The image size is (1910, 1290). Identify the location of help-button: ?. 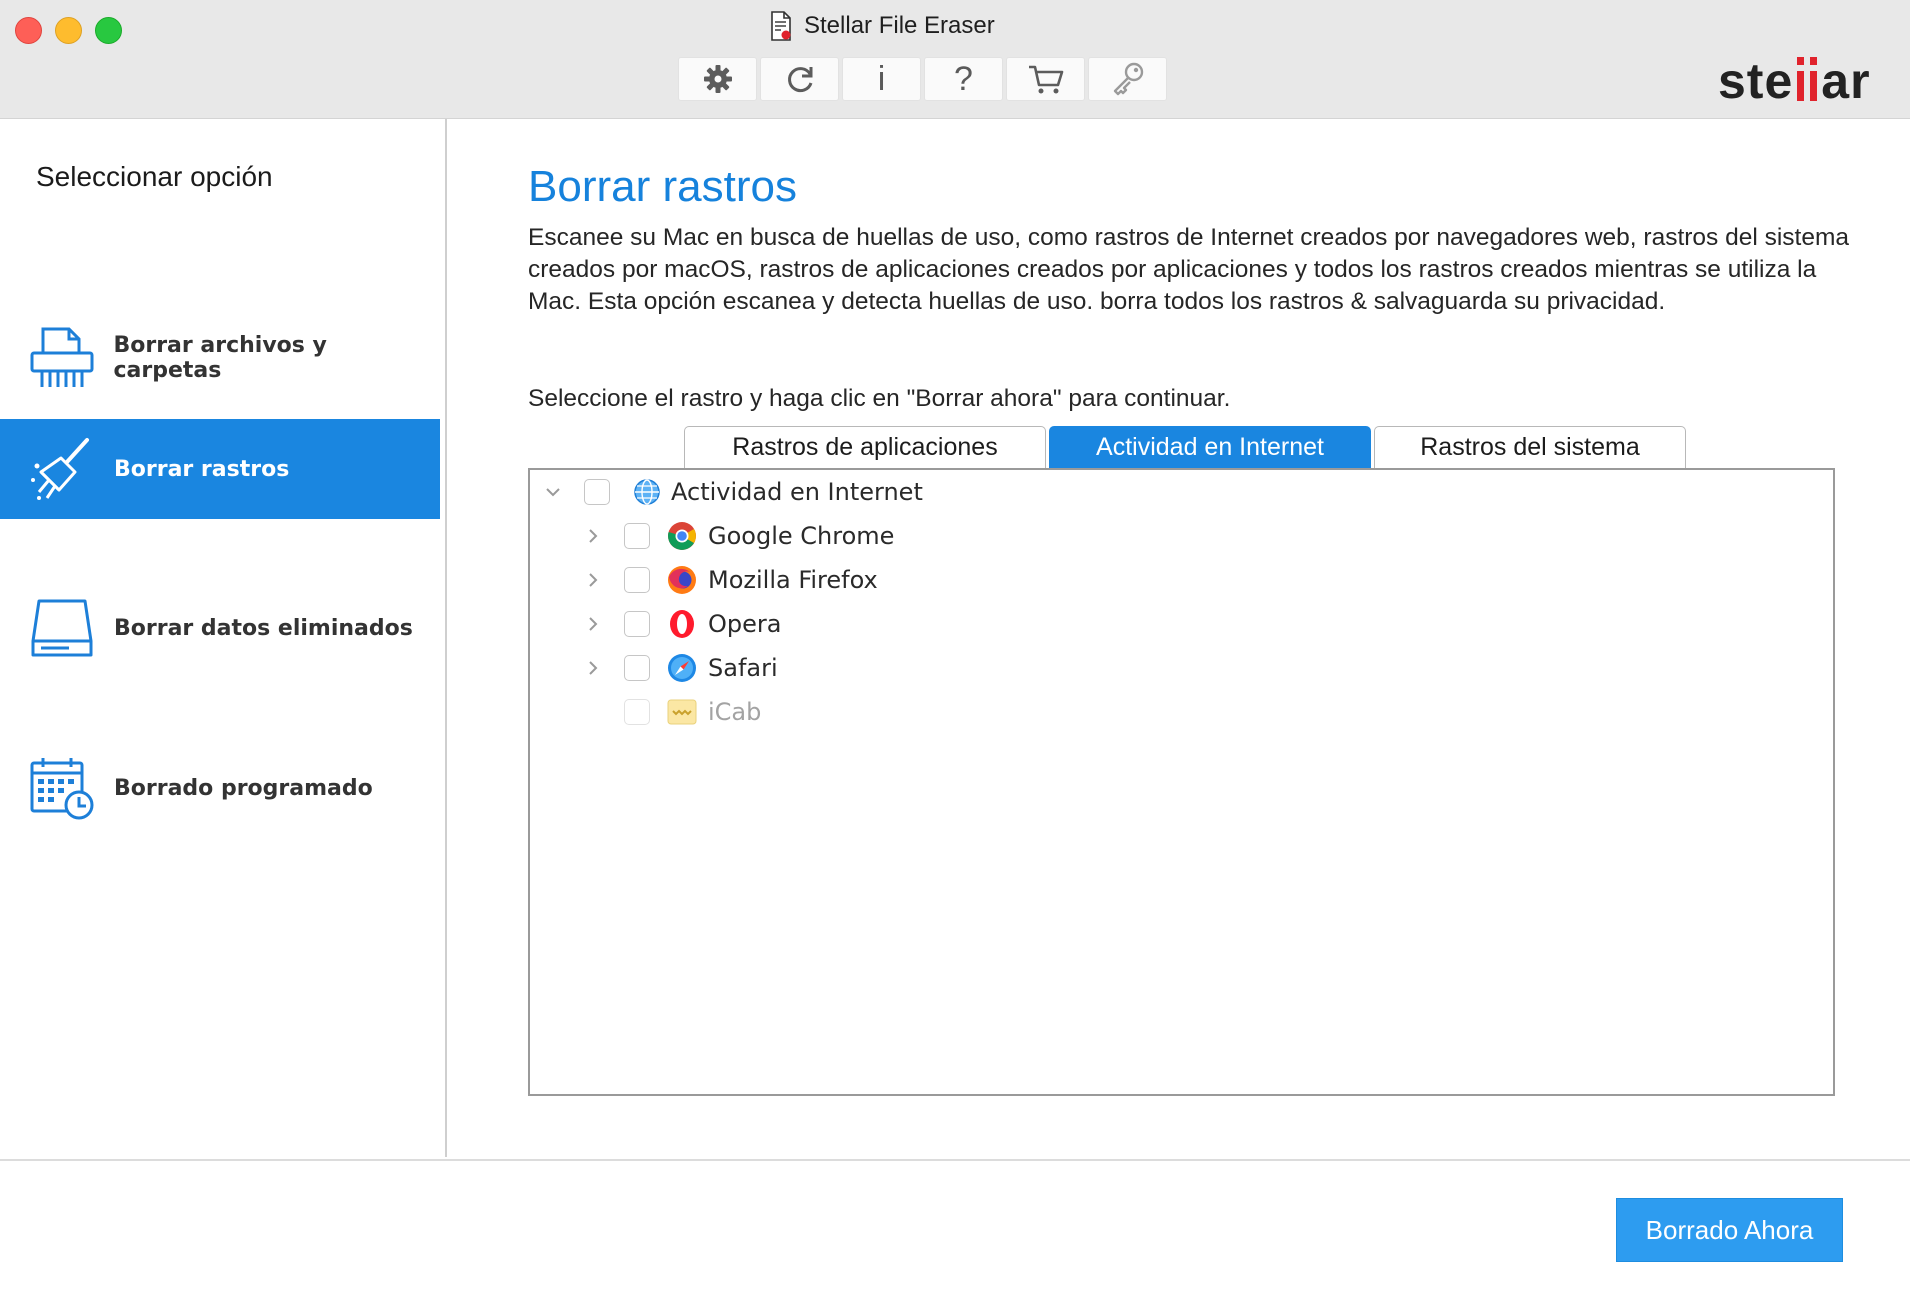
(963, 79).